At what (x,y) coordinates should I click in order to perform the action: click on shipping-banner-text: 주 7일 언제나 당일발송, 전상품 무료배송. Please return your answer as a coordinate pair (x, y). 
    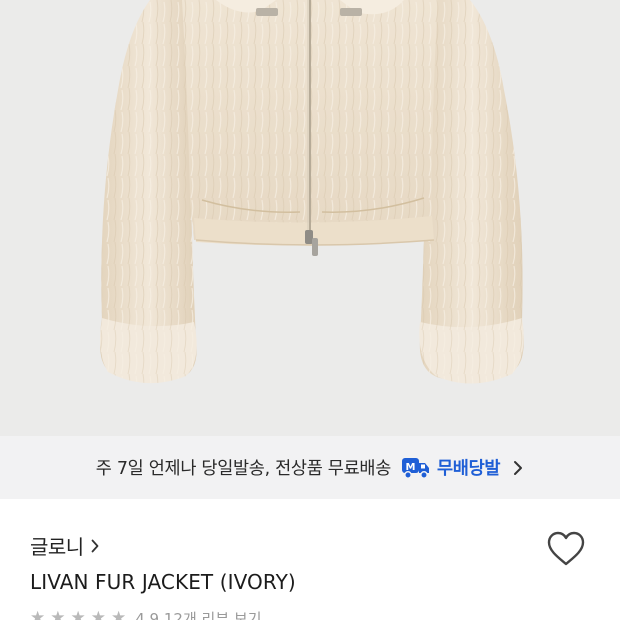
    Looking at the image, I should click on (243, 469).